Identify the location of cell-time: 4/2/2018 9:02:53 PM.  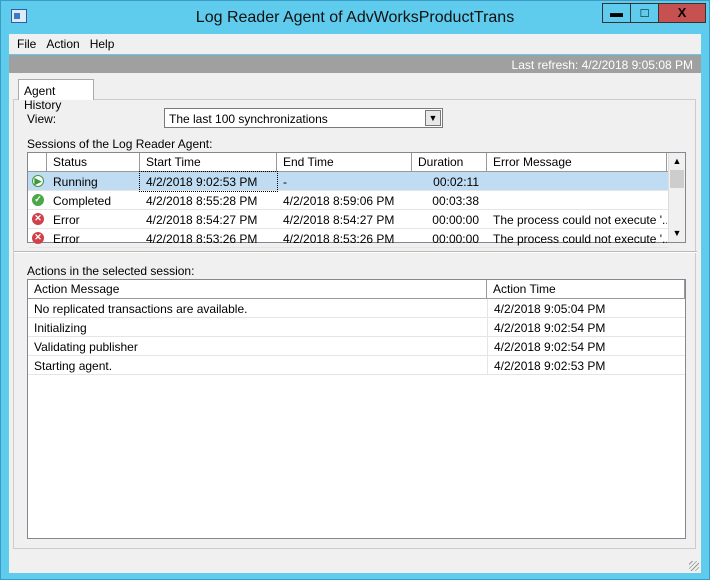
(586, 365).